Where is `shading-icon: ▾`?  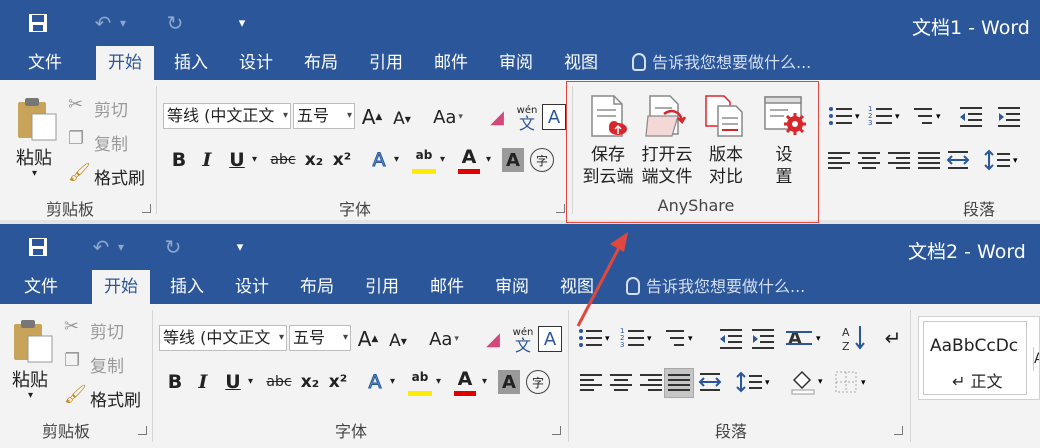 shading-icon: ▾ is located at coordinates (809, 382).